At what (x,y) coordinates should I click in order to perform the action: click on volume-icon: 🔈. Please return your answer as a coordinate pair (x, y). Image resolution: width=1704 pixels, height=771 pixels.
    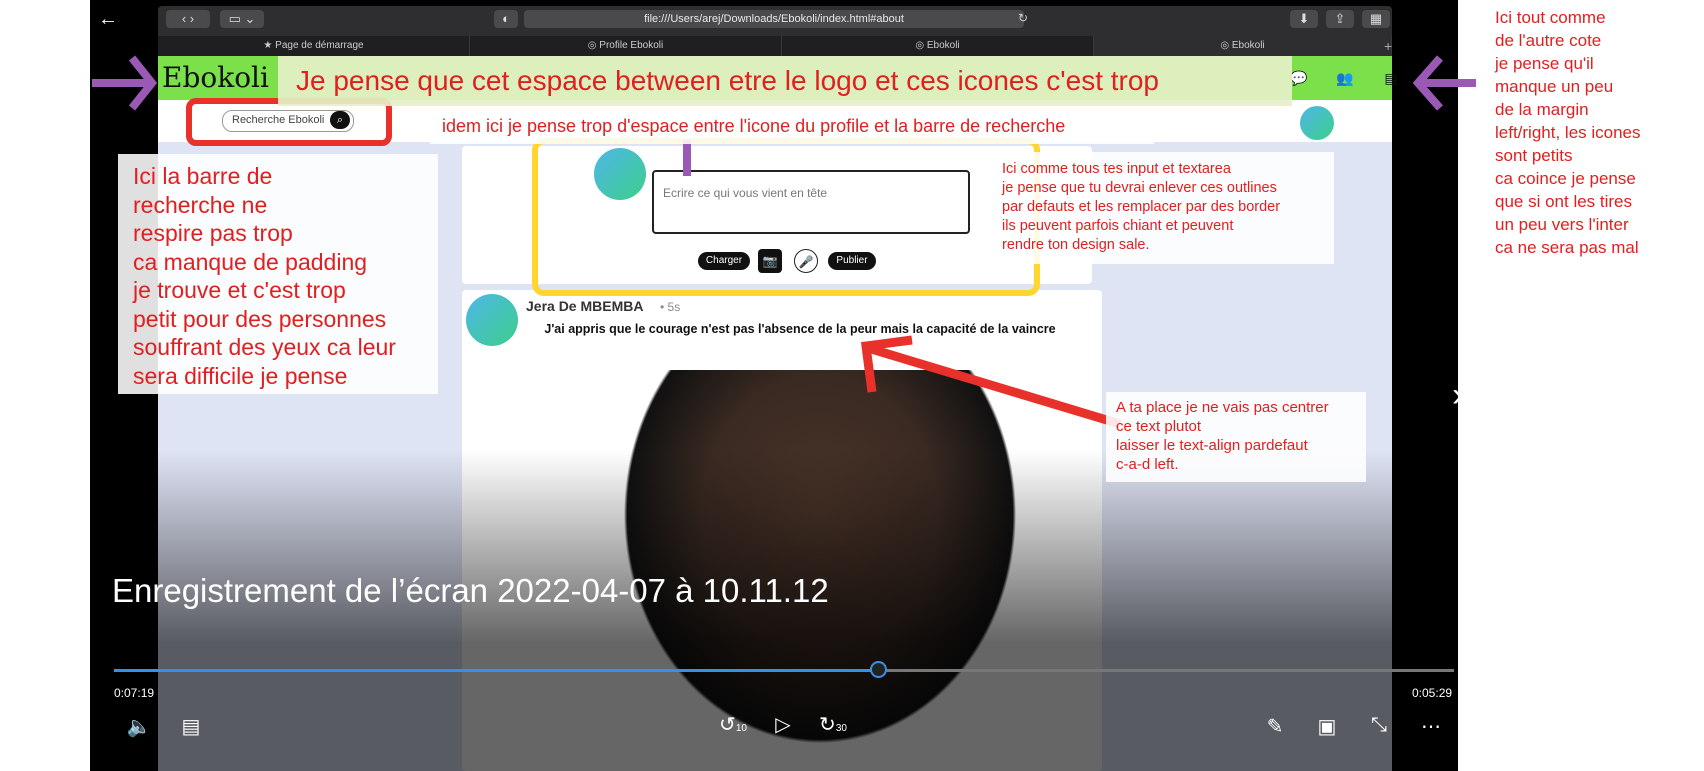
    Looking at the image, I should click on (139, 726).